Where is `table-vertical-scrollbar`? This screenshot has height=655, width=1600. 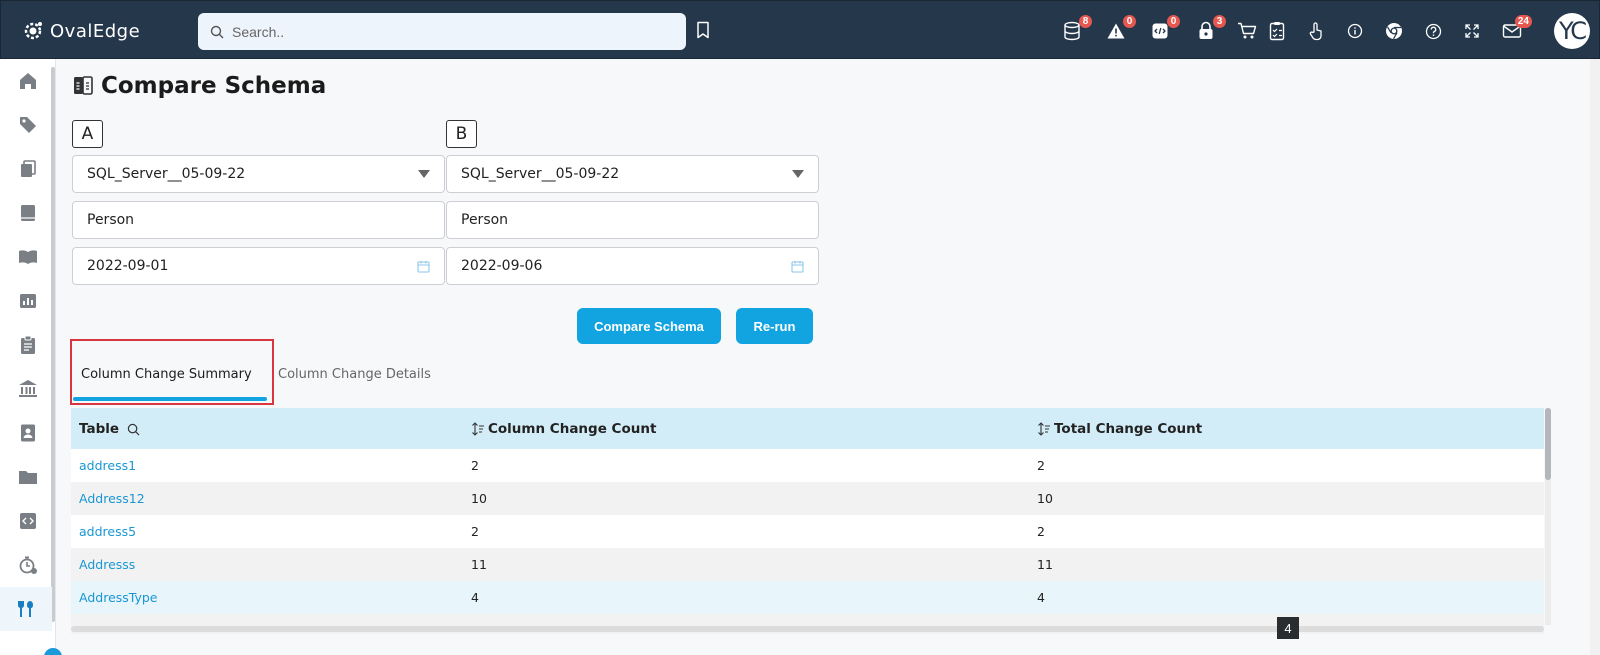
table-vertical-scrollbar is located at coordinates (1548, 516).